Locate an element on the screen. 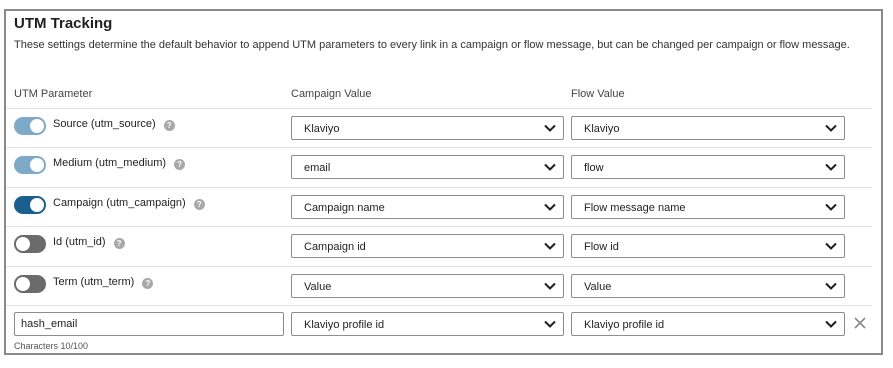  parameter-label-medium: Medium (utm_medium)? is located at coordinates (119, 163).